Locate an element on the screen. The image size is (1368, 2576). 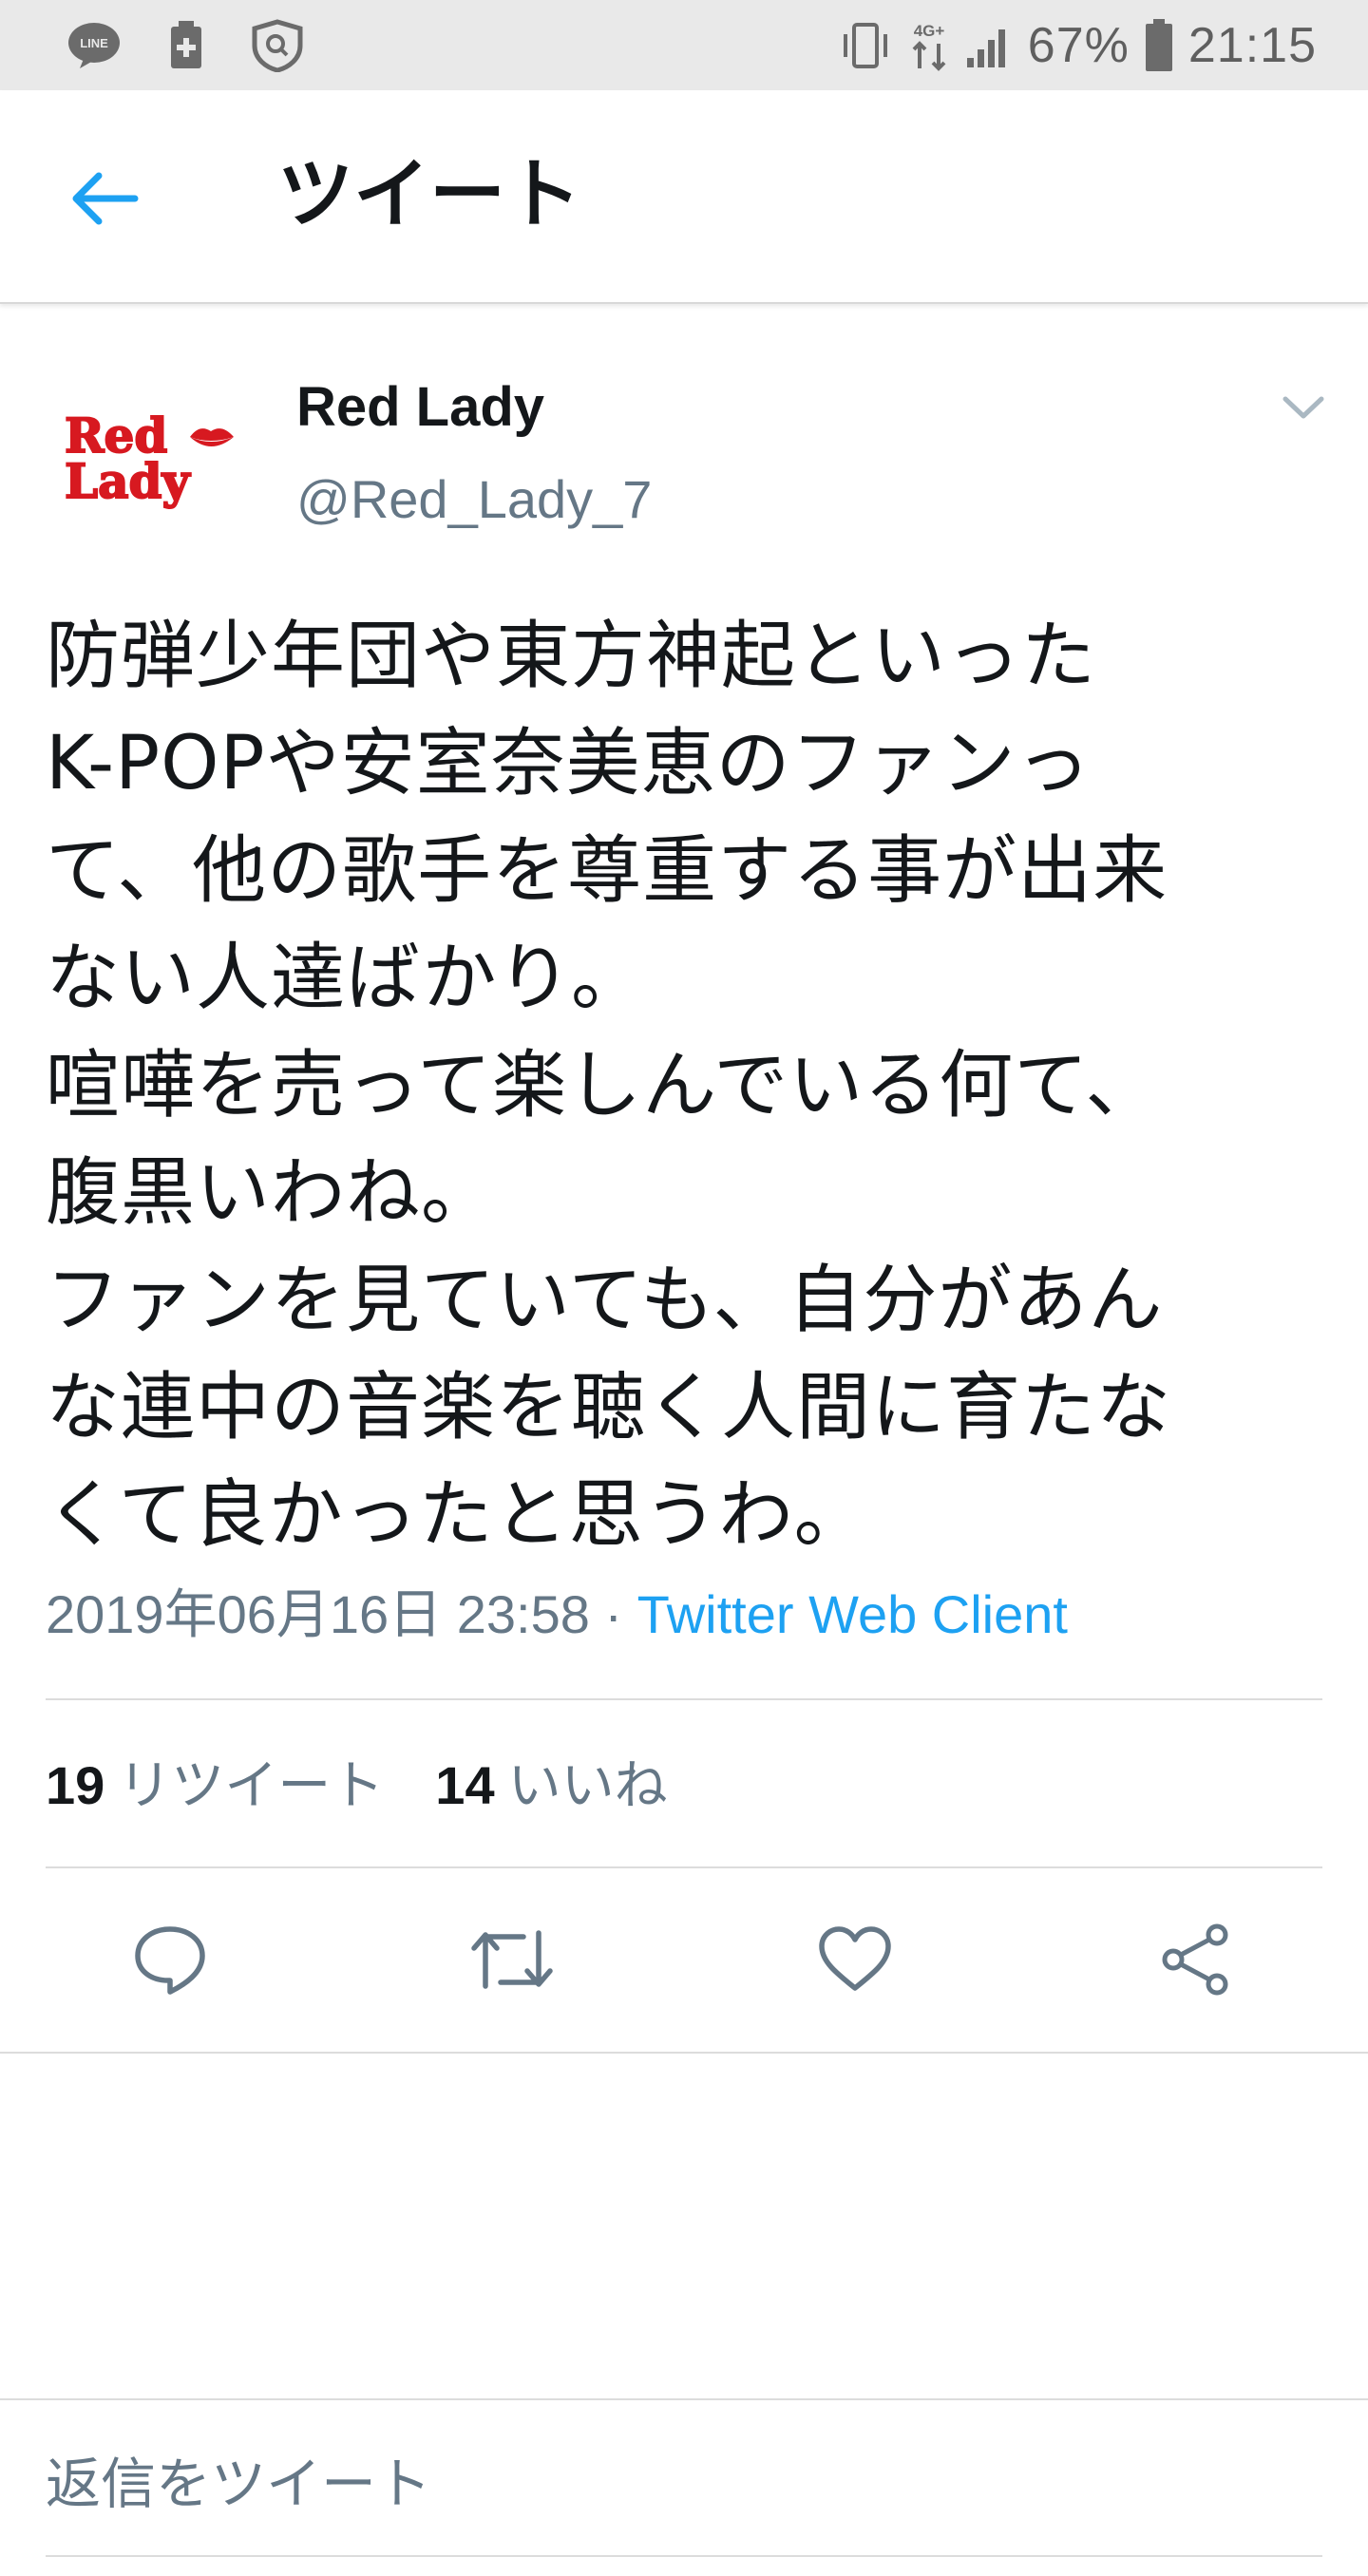
svg-text: Lady is located at coordinates (128, 481).